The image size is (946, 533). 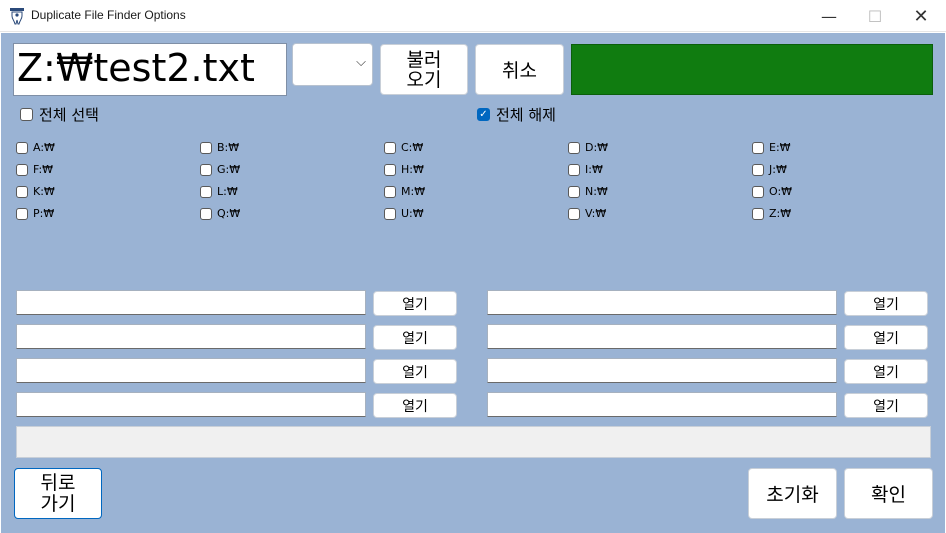 What do you see at coordinates (781, 191) in the screenshot?
I see `drive-label: O:₩` at bounding box center [781, 191].